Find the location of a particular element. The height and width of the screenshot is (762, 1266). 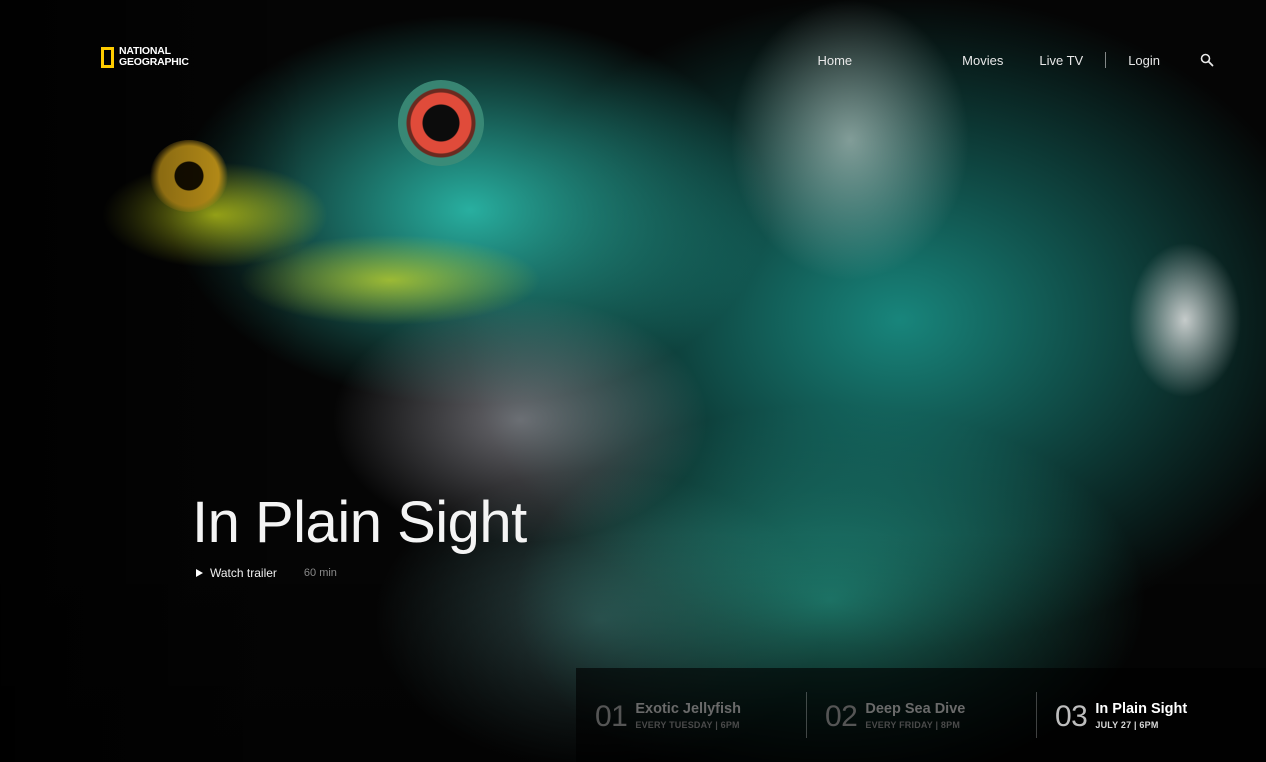

episode-schedule: EVERY TUESDAY | 6PM is located at coordinates (687, 724).